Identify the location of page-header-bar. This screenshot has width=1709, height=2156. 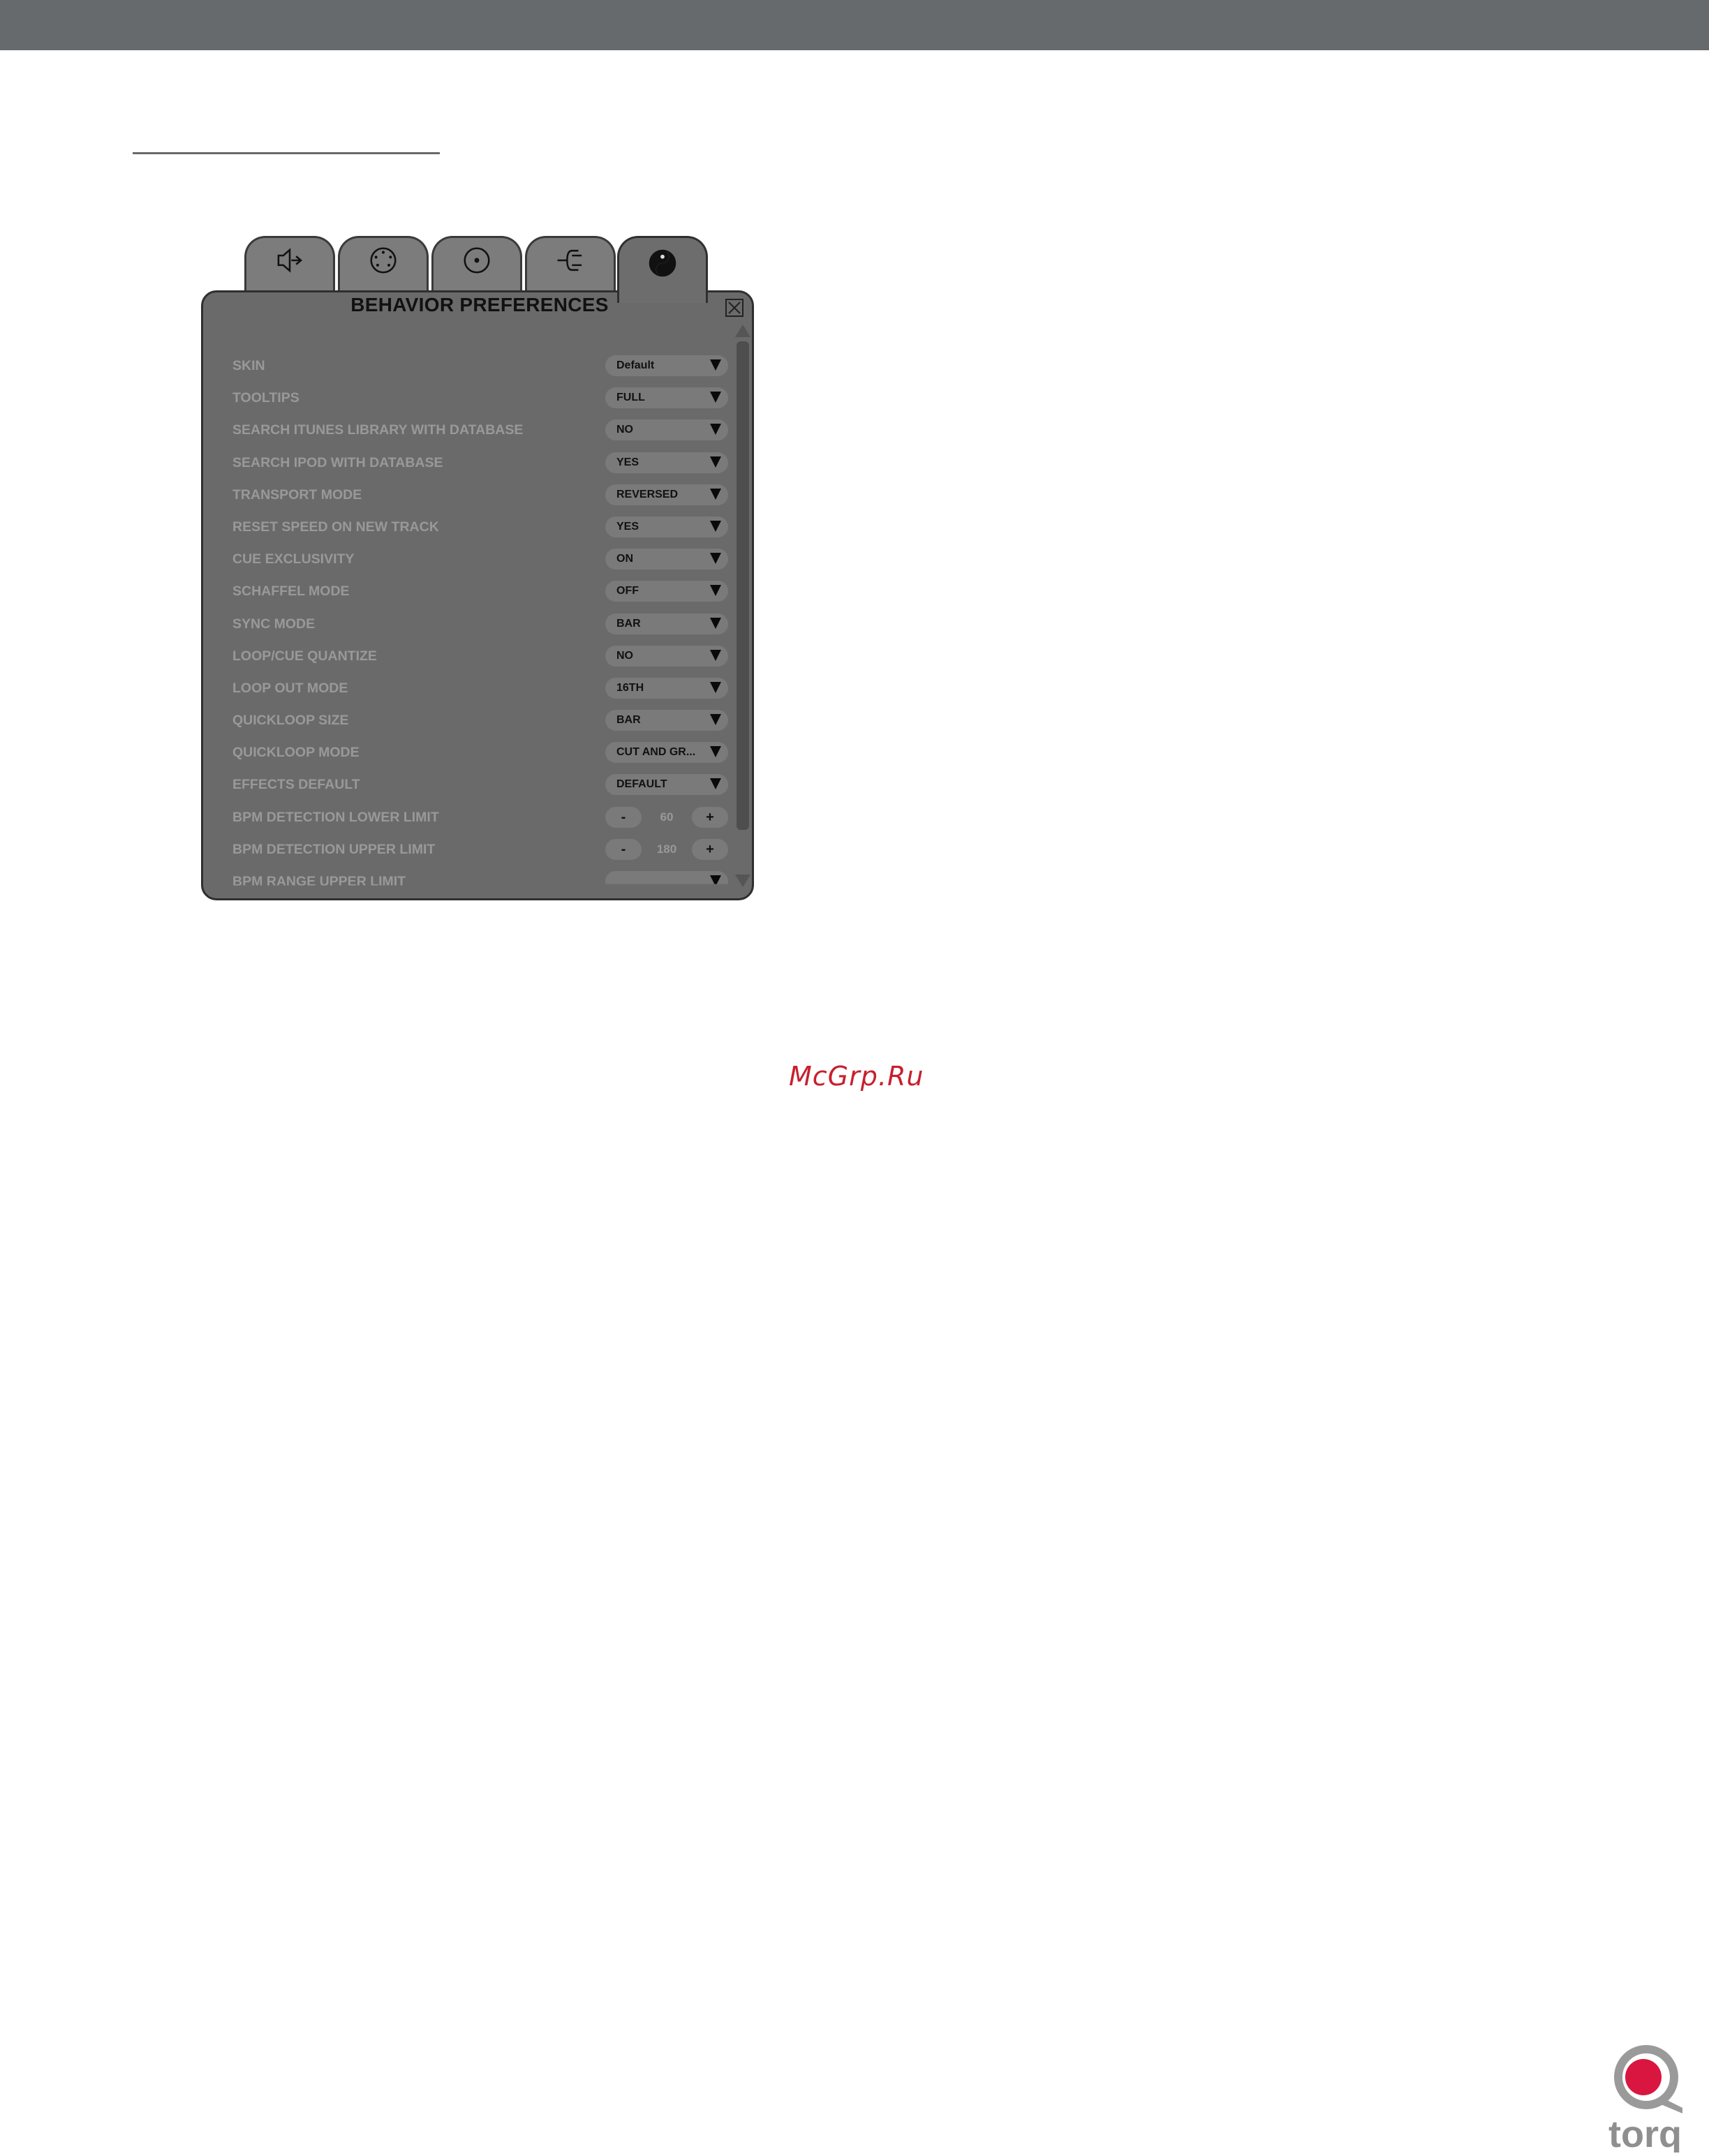
(854, 25).